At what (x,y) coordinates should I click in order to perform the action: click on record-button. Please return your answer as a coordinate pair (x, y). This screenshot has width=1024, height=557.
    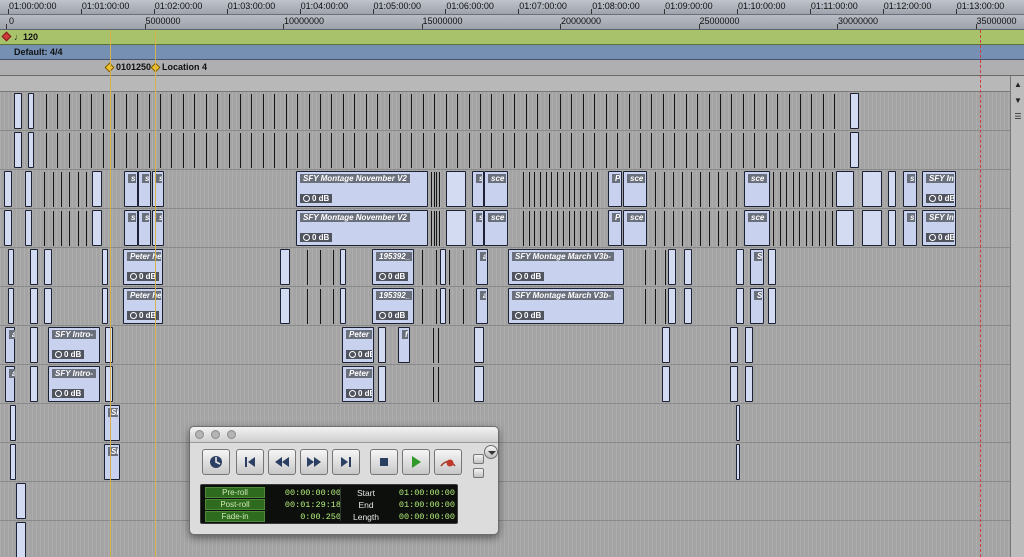
    Looking at the image, I should click on (448, 462).